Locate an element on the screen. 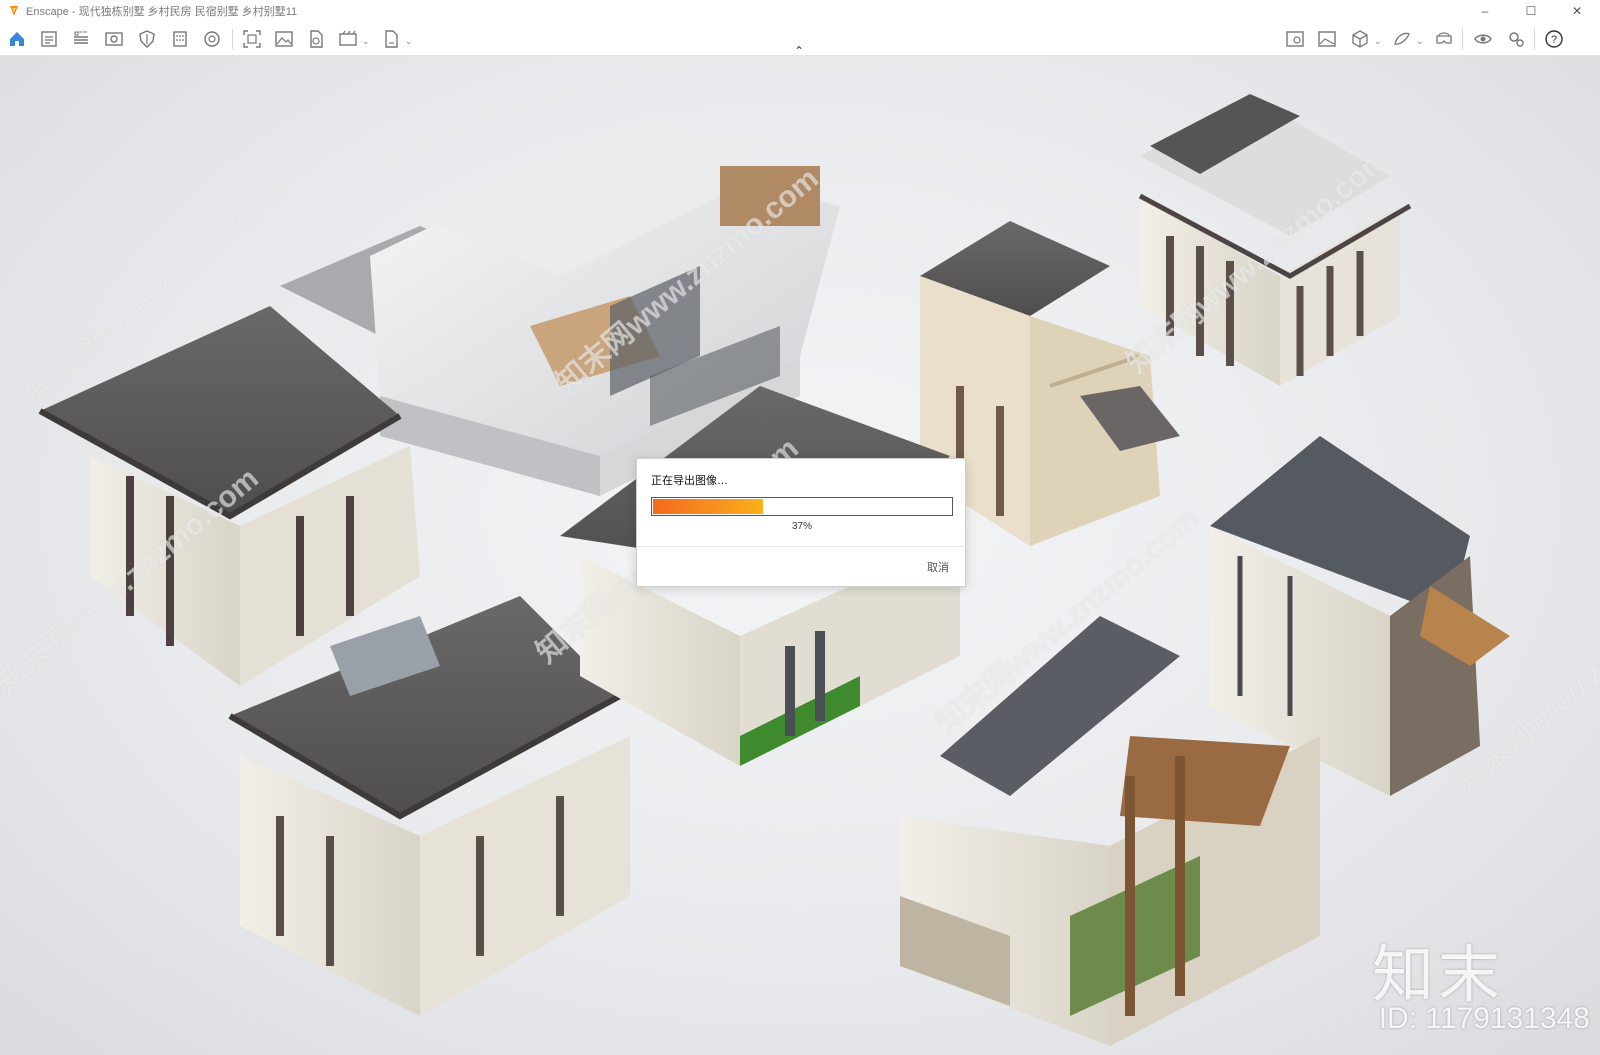 Image resolution: width=1600 pixels, height=1055 pixels. cube-icon is located at coordinates (1360, 39).